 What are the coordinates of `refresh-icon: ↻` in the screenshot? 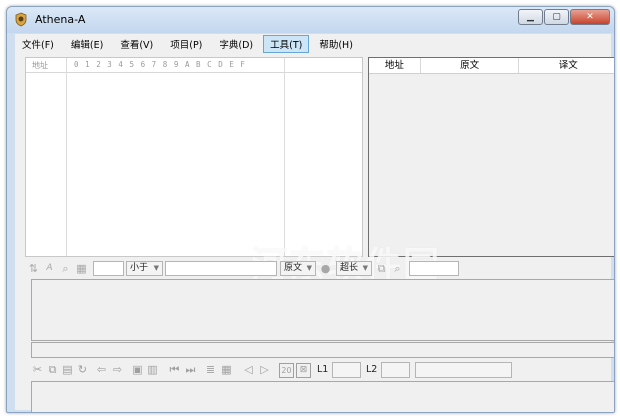 It's located at (82, 369).